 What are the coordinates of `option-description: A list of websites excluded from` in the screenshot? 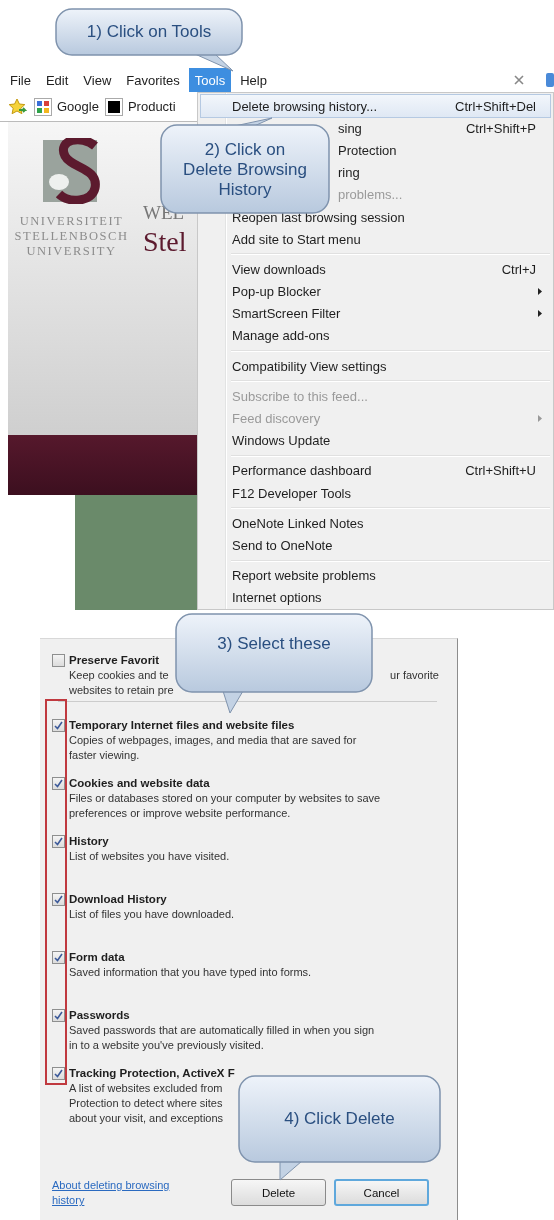 It's located at (146, 1088).